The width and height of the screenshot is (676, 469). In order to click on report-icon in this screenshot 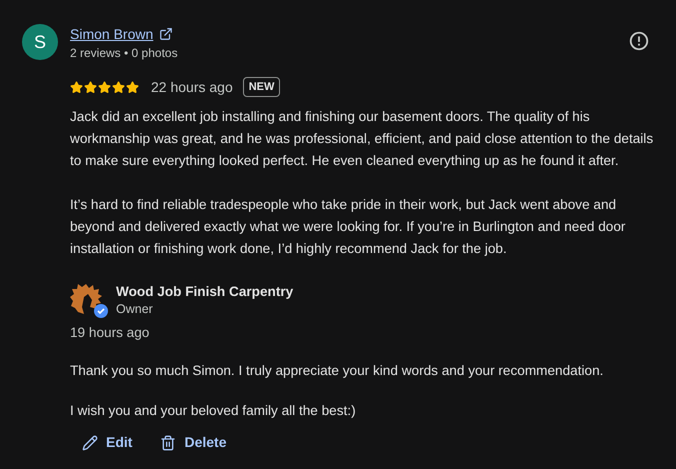, I will do `click(639, 41)`.